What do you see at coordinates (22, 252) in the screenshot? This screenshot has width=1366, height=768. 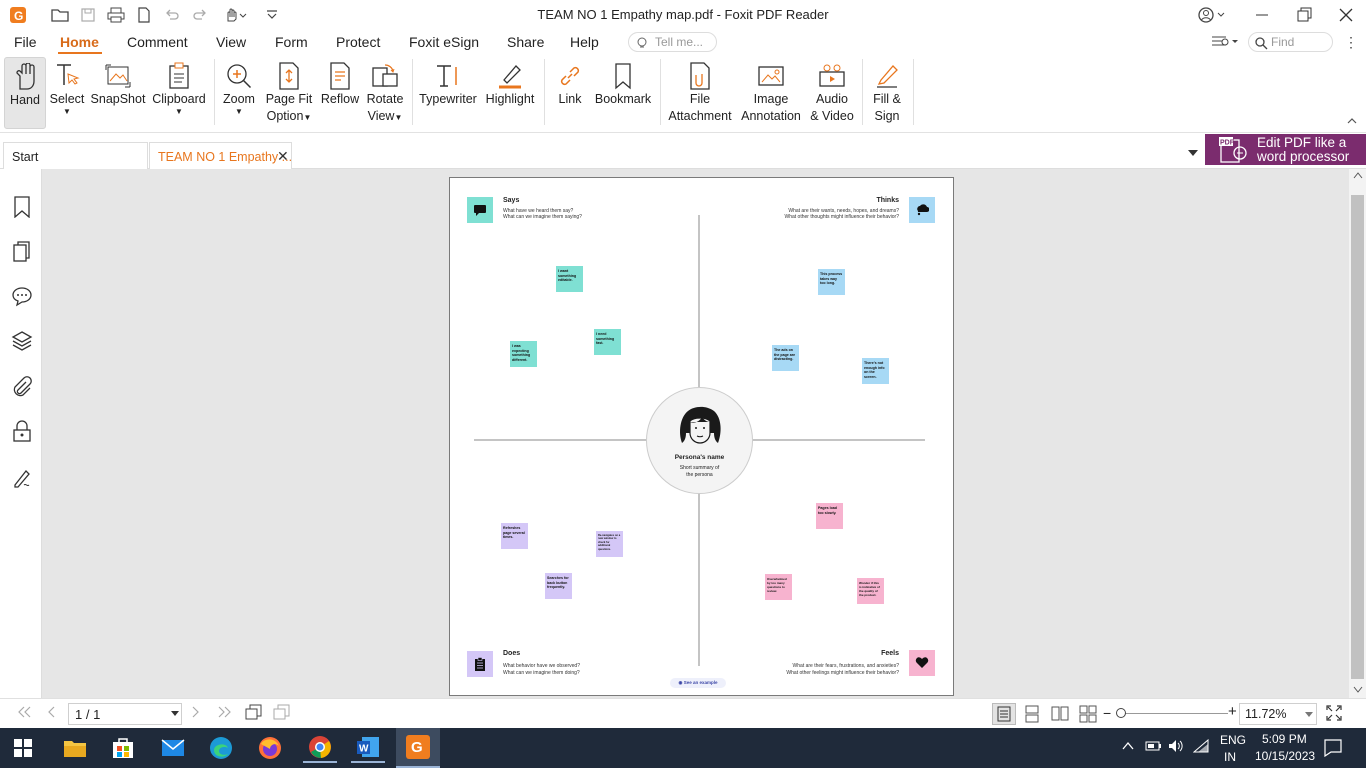 I see `page-thumbnails-icon` at bounding box center [22, 252].